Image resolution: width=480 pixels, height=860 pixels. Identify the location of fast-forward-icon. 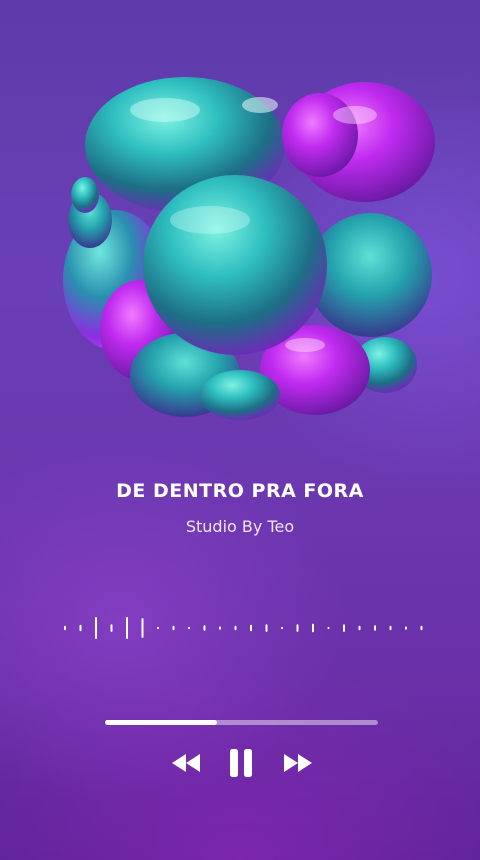
(298, 763).